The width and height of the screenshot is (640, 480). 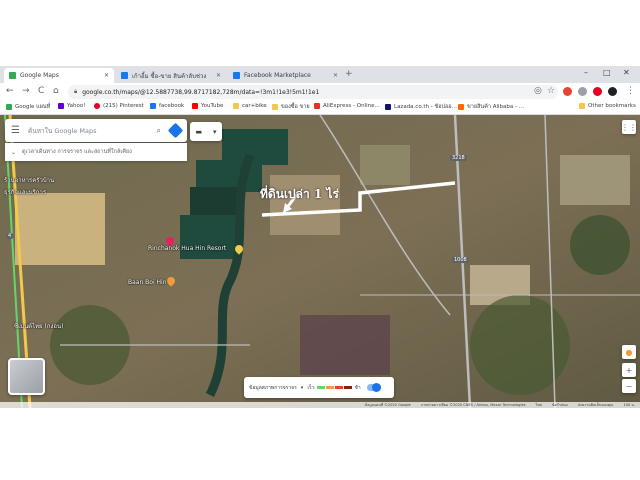 I want to click on tab-facebook-marketplace: Facebook Marketplace ✕, so click(x=285, y=75).